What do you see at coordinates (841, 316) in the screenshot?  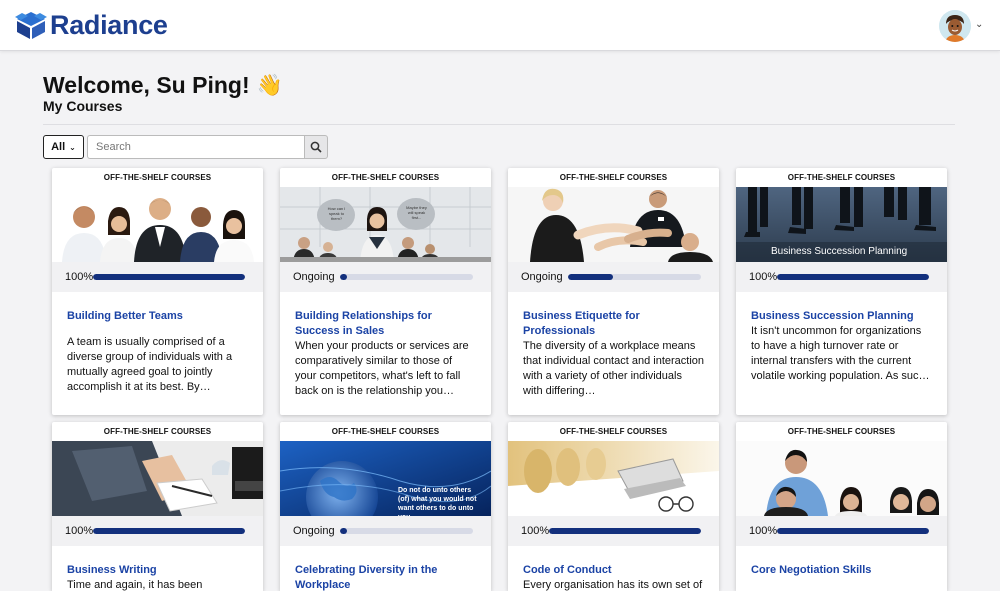 I see `course-title: Business Succession Planning` at bounding box center [841, 316].